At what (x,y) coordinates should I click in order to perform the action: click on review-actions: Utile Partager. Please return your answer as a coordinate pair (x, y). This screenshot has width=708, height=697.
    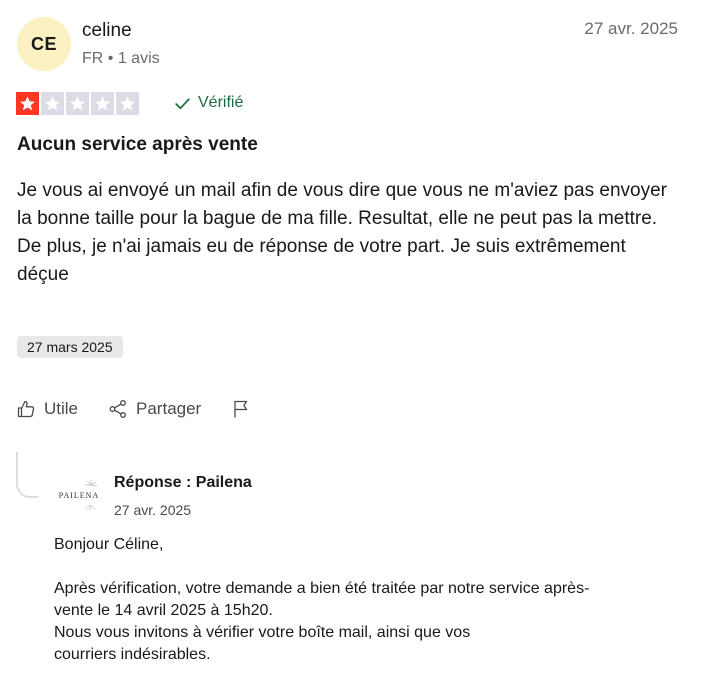
    Looking at the image, I should click on (148, 409).